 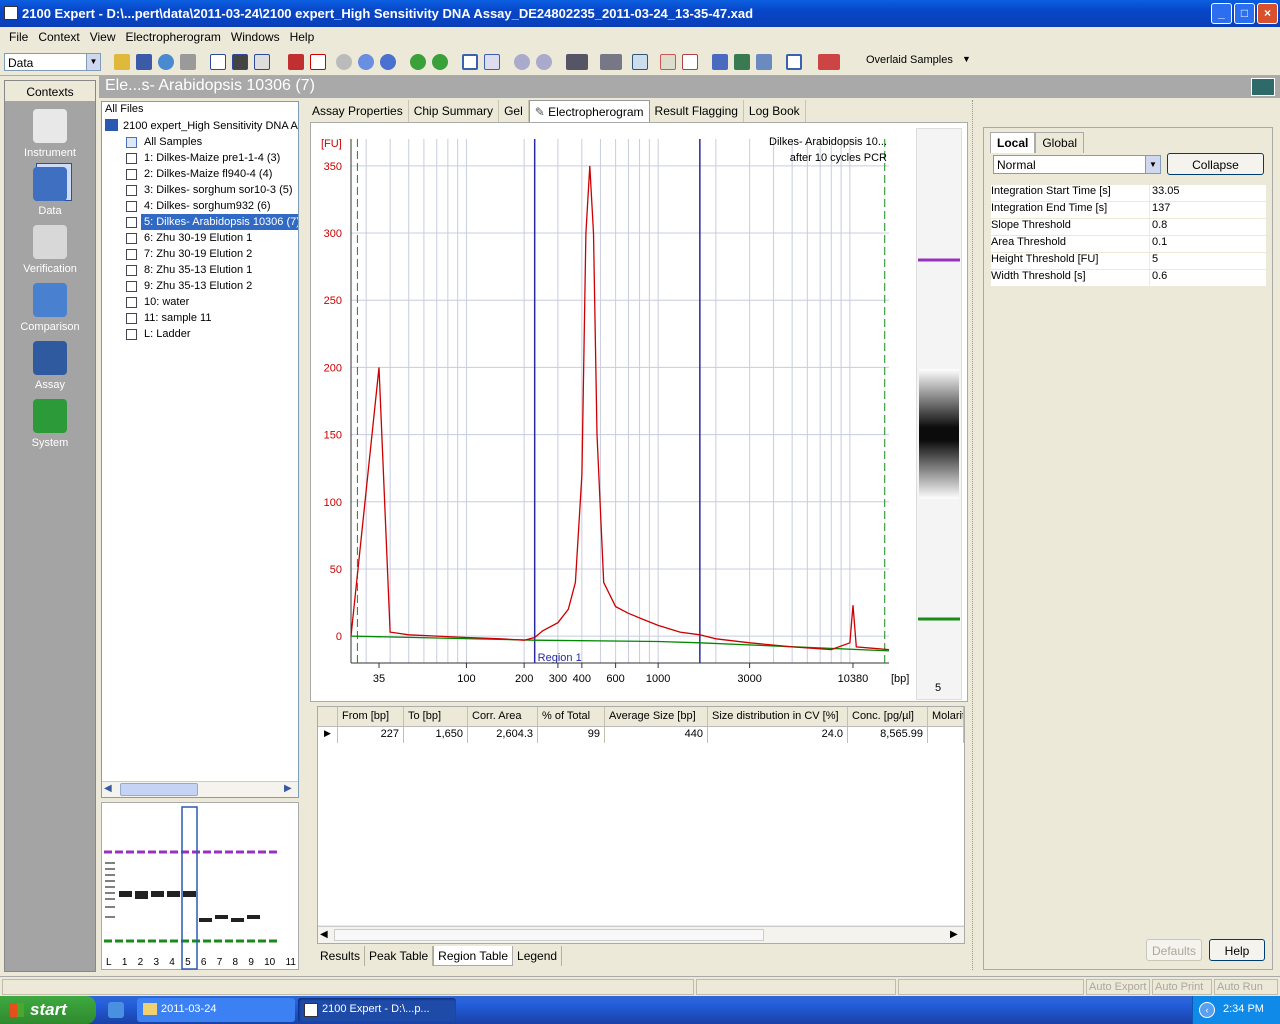 I want to click on param-value: 0.1, so click(x=1208, y=244).